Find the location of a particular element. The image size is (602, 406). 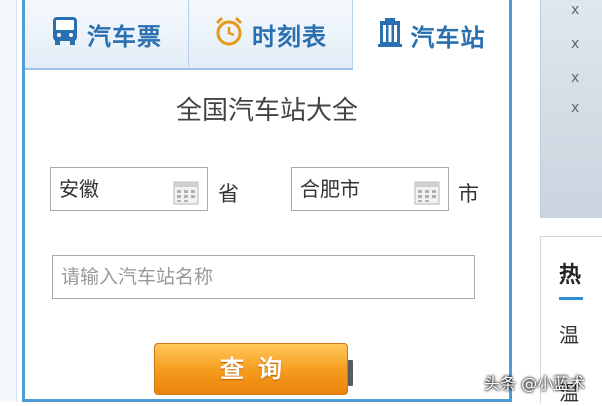

panel-heading: 热 is located at coordinates (570, 275).